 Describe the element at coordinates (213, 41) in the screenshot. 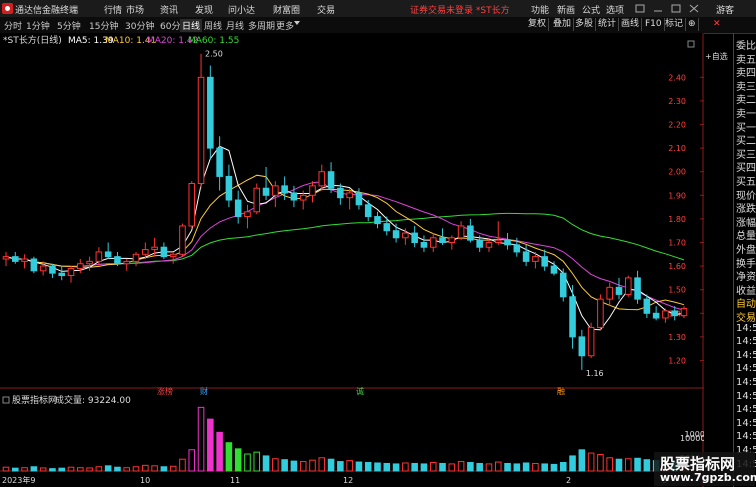

I see `ma60-legend: MA60: 1.55` at that location.